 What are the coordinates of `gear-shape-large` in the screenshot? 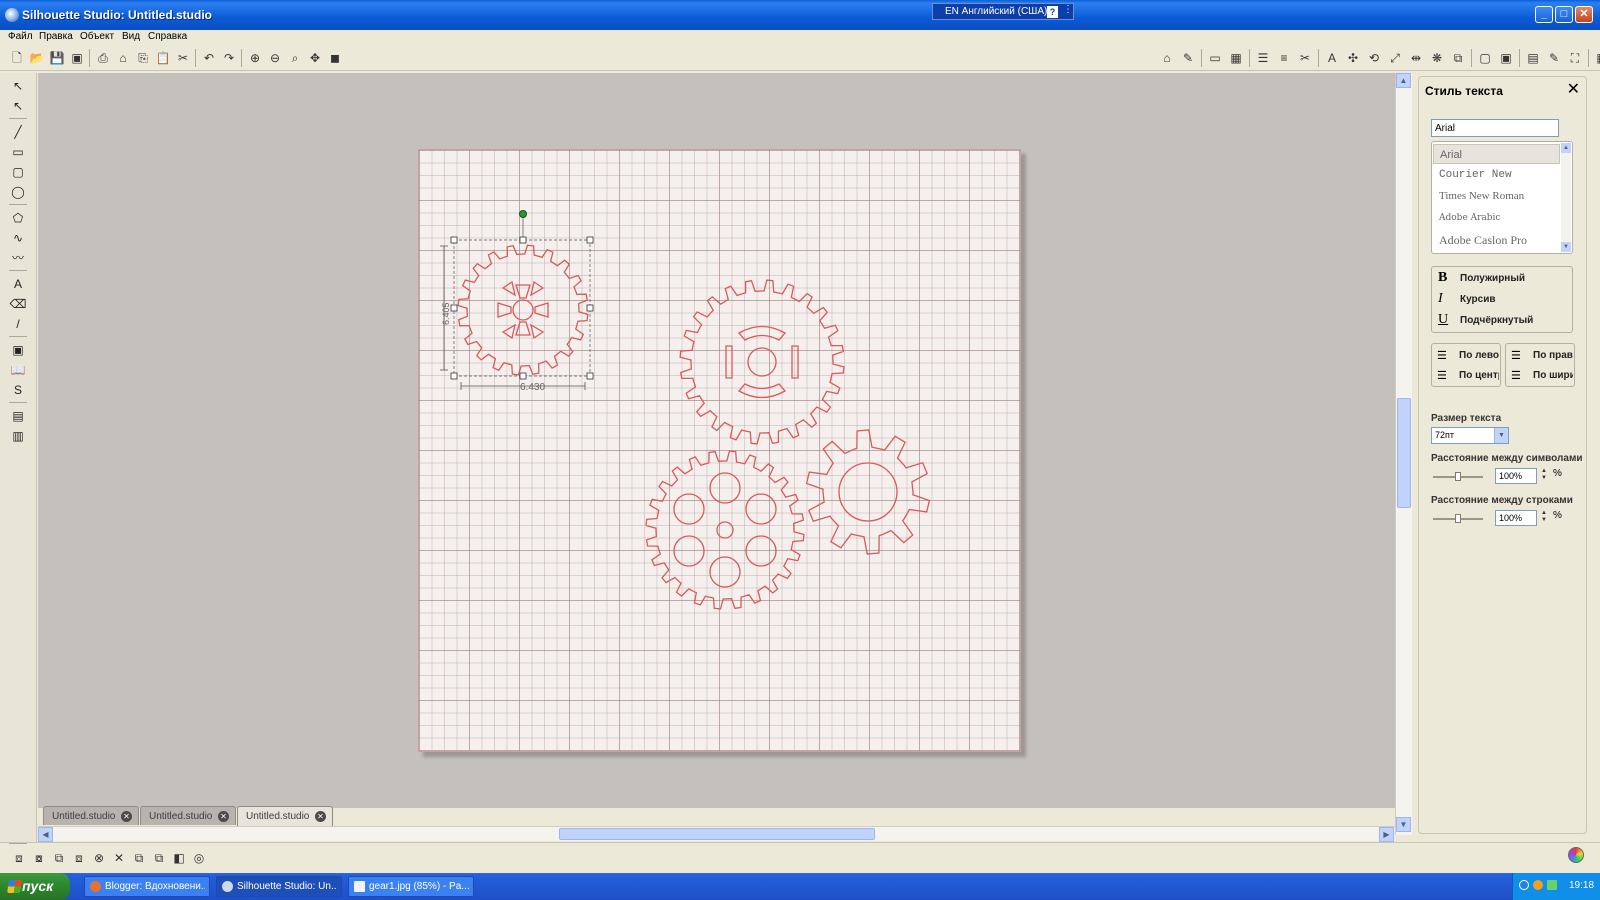 It's located at (762, 362).